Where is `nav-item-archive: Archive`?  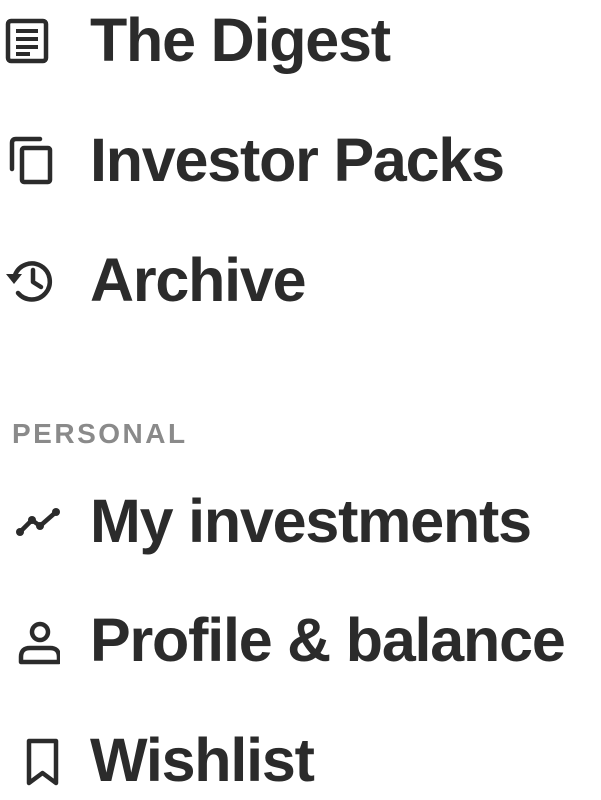
nav-item-archive: Archive is located at coordinates (300, 280).